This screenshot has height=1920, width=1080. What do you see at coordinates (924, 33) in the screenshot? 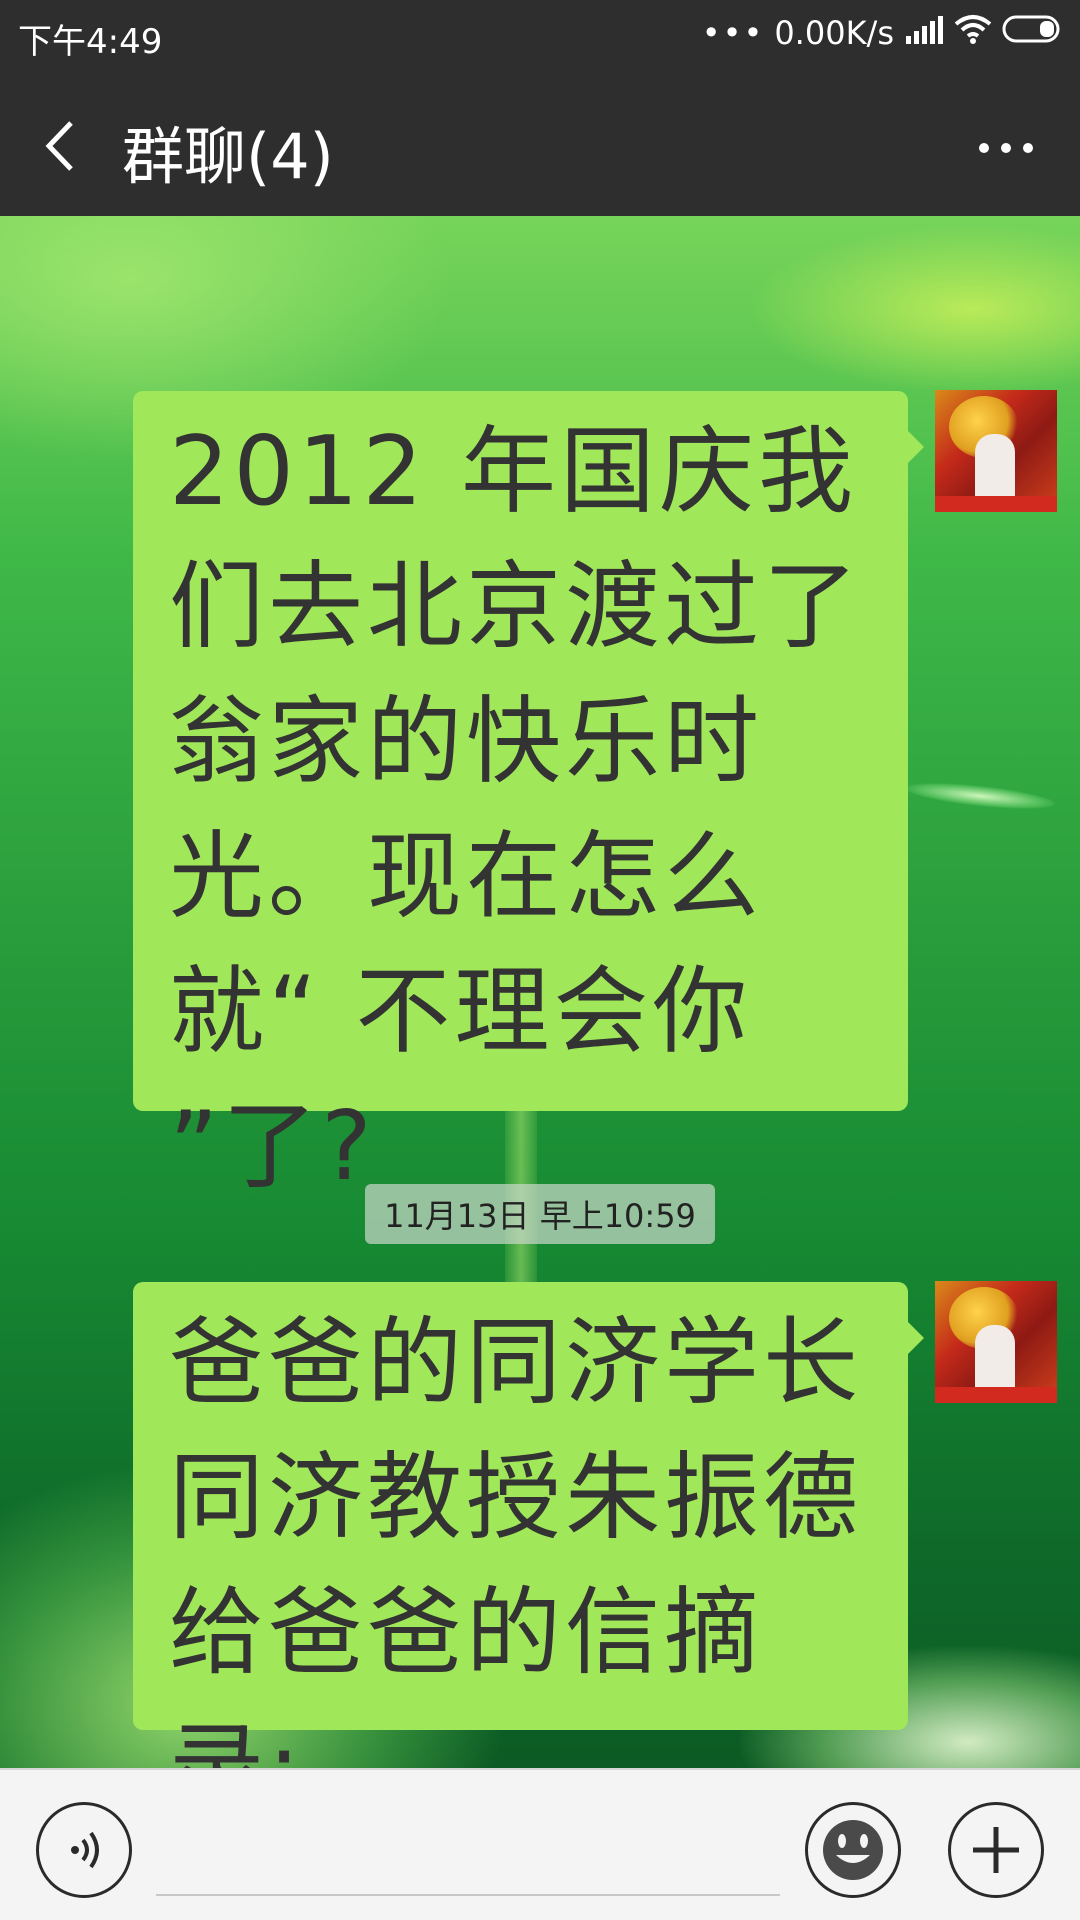
I see `signal-icon` at bounding box center [924, 33].